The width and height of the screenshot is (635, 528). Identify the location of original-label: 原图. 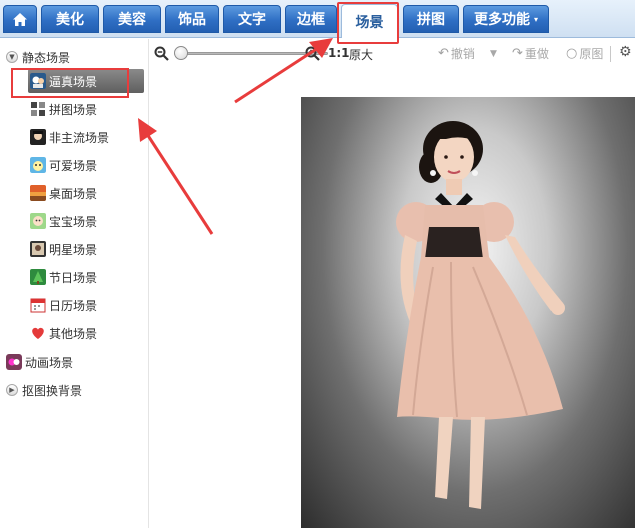
(591, 54).